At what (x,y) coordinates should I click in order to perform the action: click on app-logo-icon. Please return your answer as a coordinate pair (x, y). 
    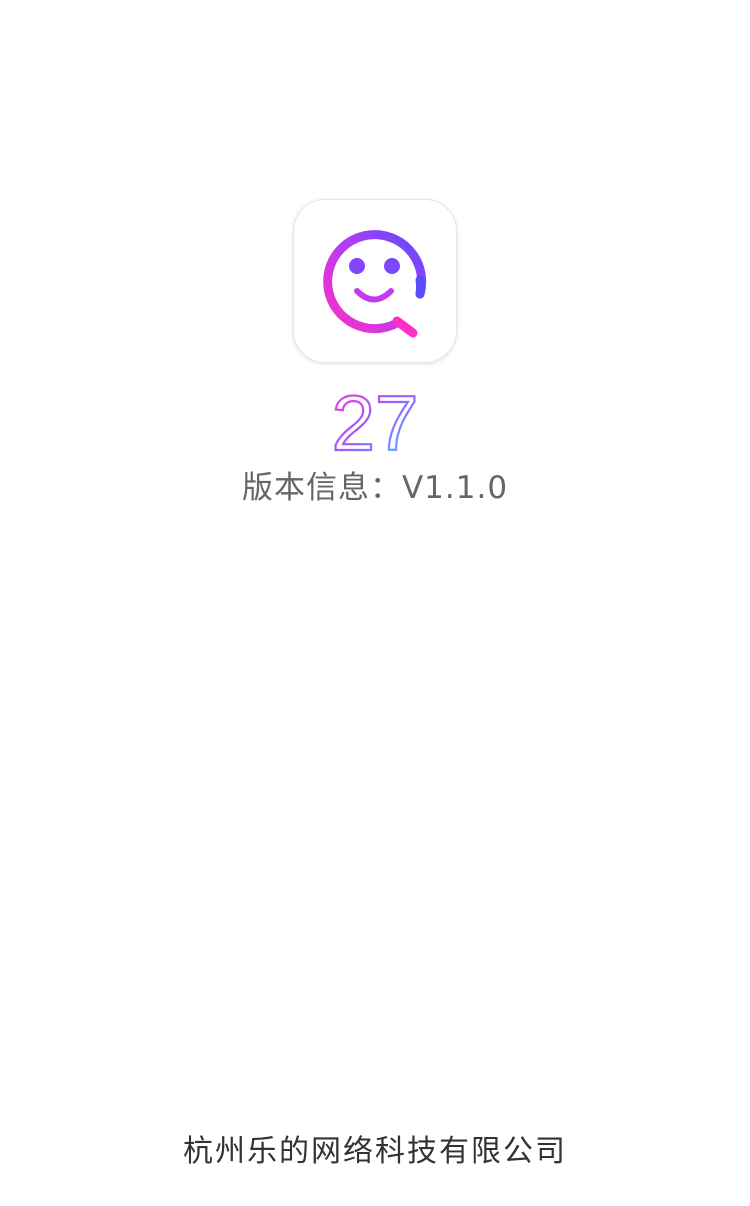
    Looking at the image, I should click on (375, 281).